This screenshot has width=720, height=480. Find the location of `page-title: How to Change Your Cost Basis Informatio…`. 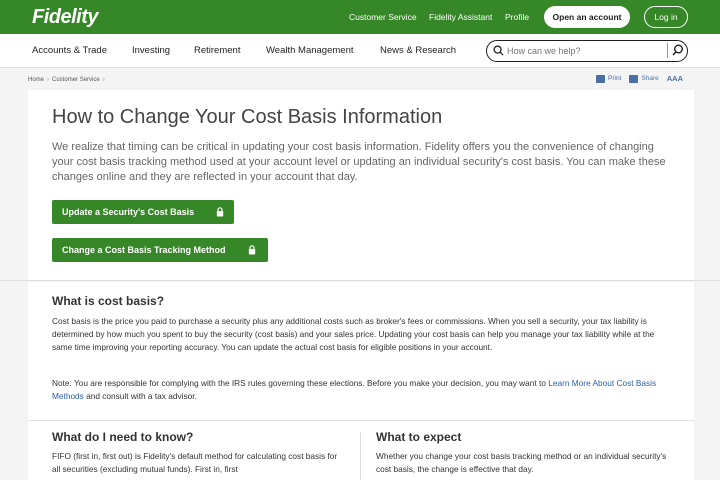

page-title: How to Change Your Cost Basis Informatio… is located at coordinates (247, 117).